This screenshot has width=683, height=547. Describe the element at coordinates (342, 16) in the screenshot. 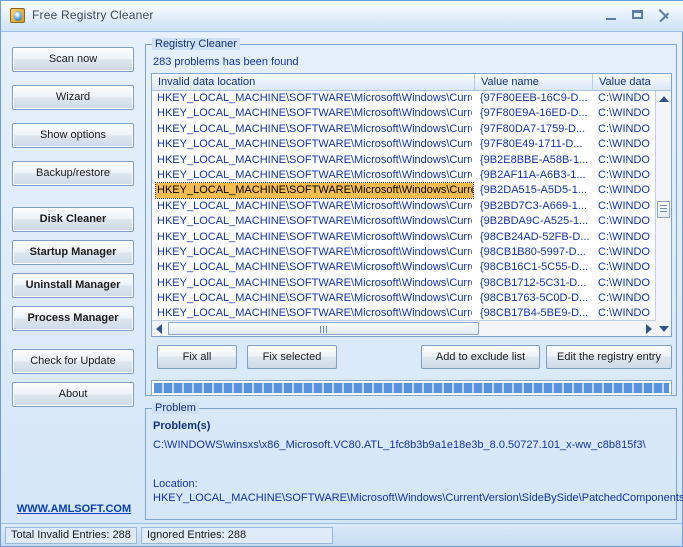

I see `title-bar: Free Registry Cleaner` at that location.